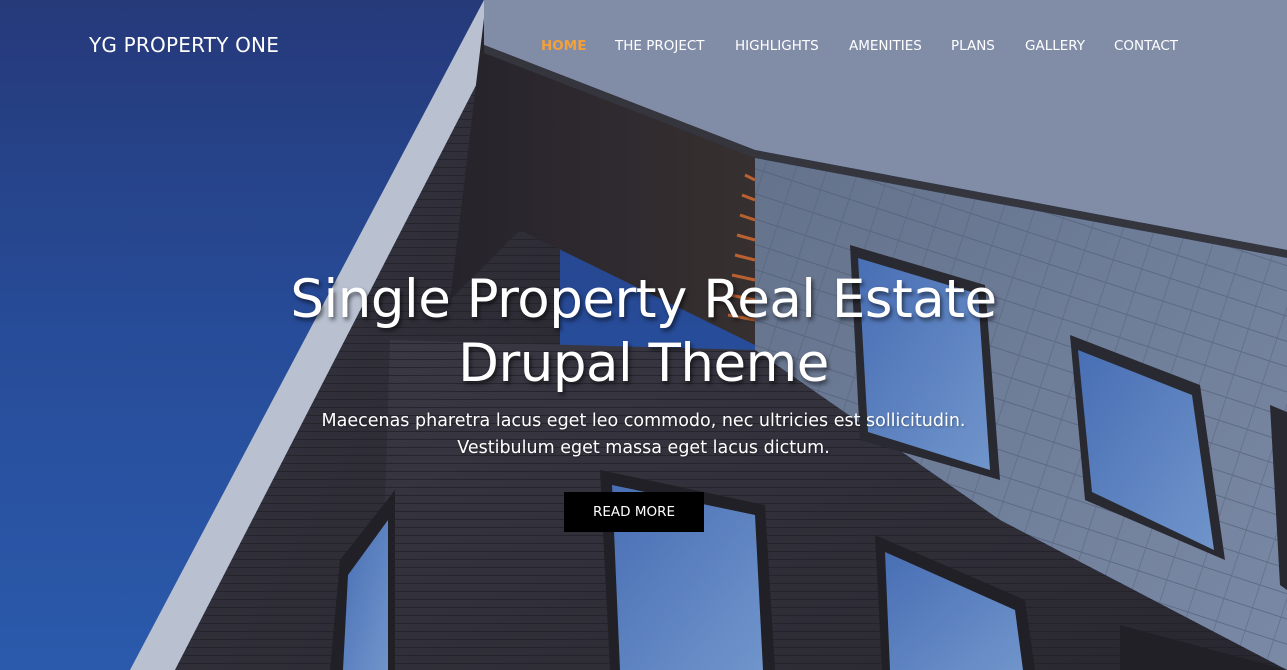 The image size is (1287, 670). I want to click on nav-item-the-project: THE PROJECT, so click(660, 46).